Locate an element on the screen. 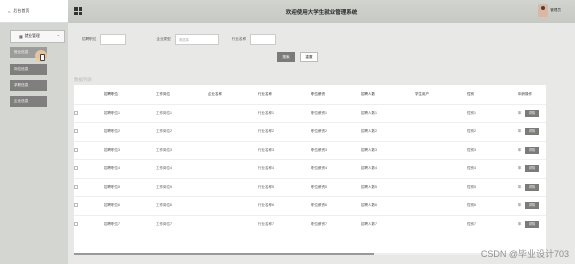 The width and height of the screenshot is (575, 264). sidebar-menu-employment: ▦ 就业管理 ⌃ is located at coordinates (37, 36).